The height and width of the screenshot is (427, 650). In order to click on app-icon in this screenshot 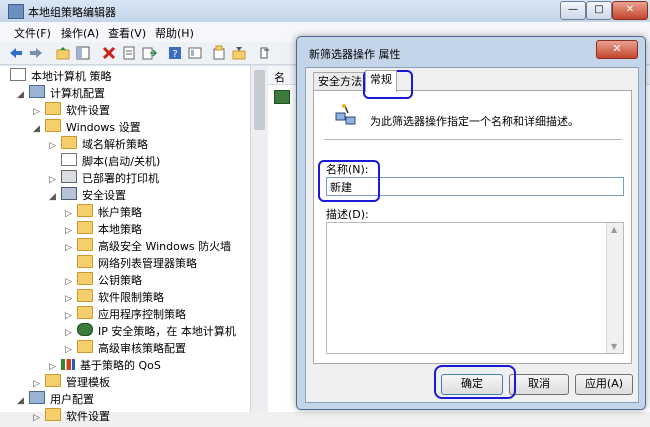, I will do `click(16, 11)`.